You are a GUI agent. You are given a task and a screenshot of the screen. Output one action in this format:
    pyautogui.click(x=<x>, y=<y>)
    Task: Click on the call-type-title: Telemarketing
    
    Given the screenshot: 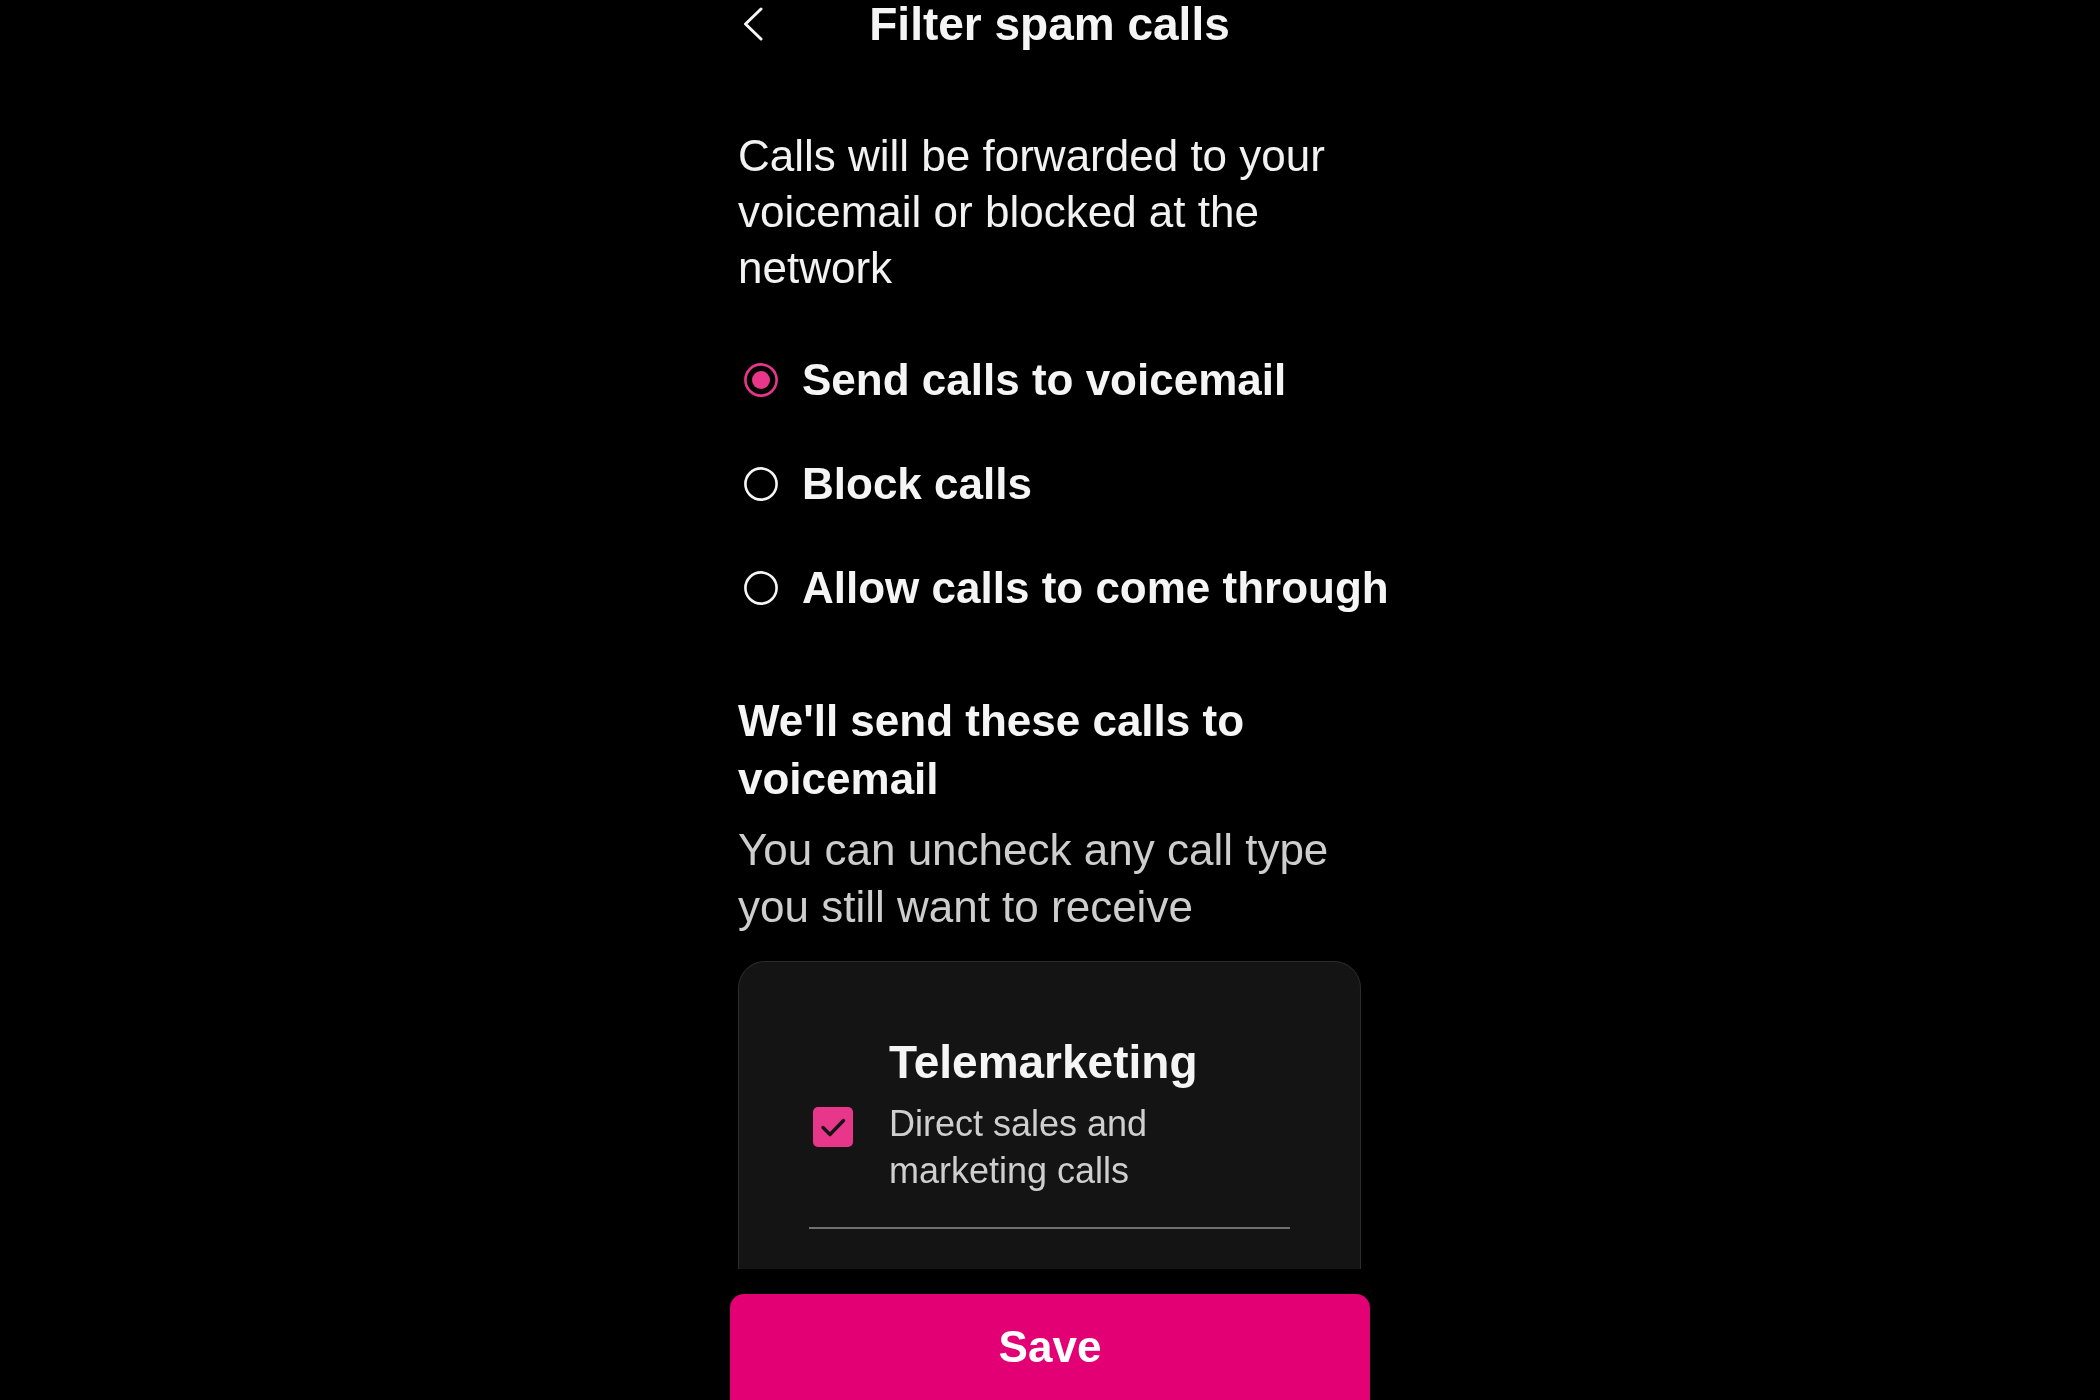 What is the action you would take?
    pyautogui.click(x=1044, y=1062)
    